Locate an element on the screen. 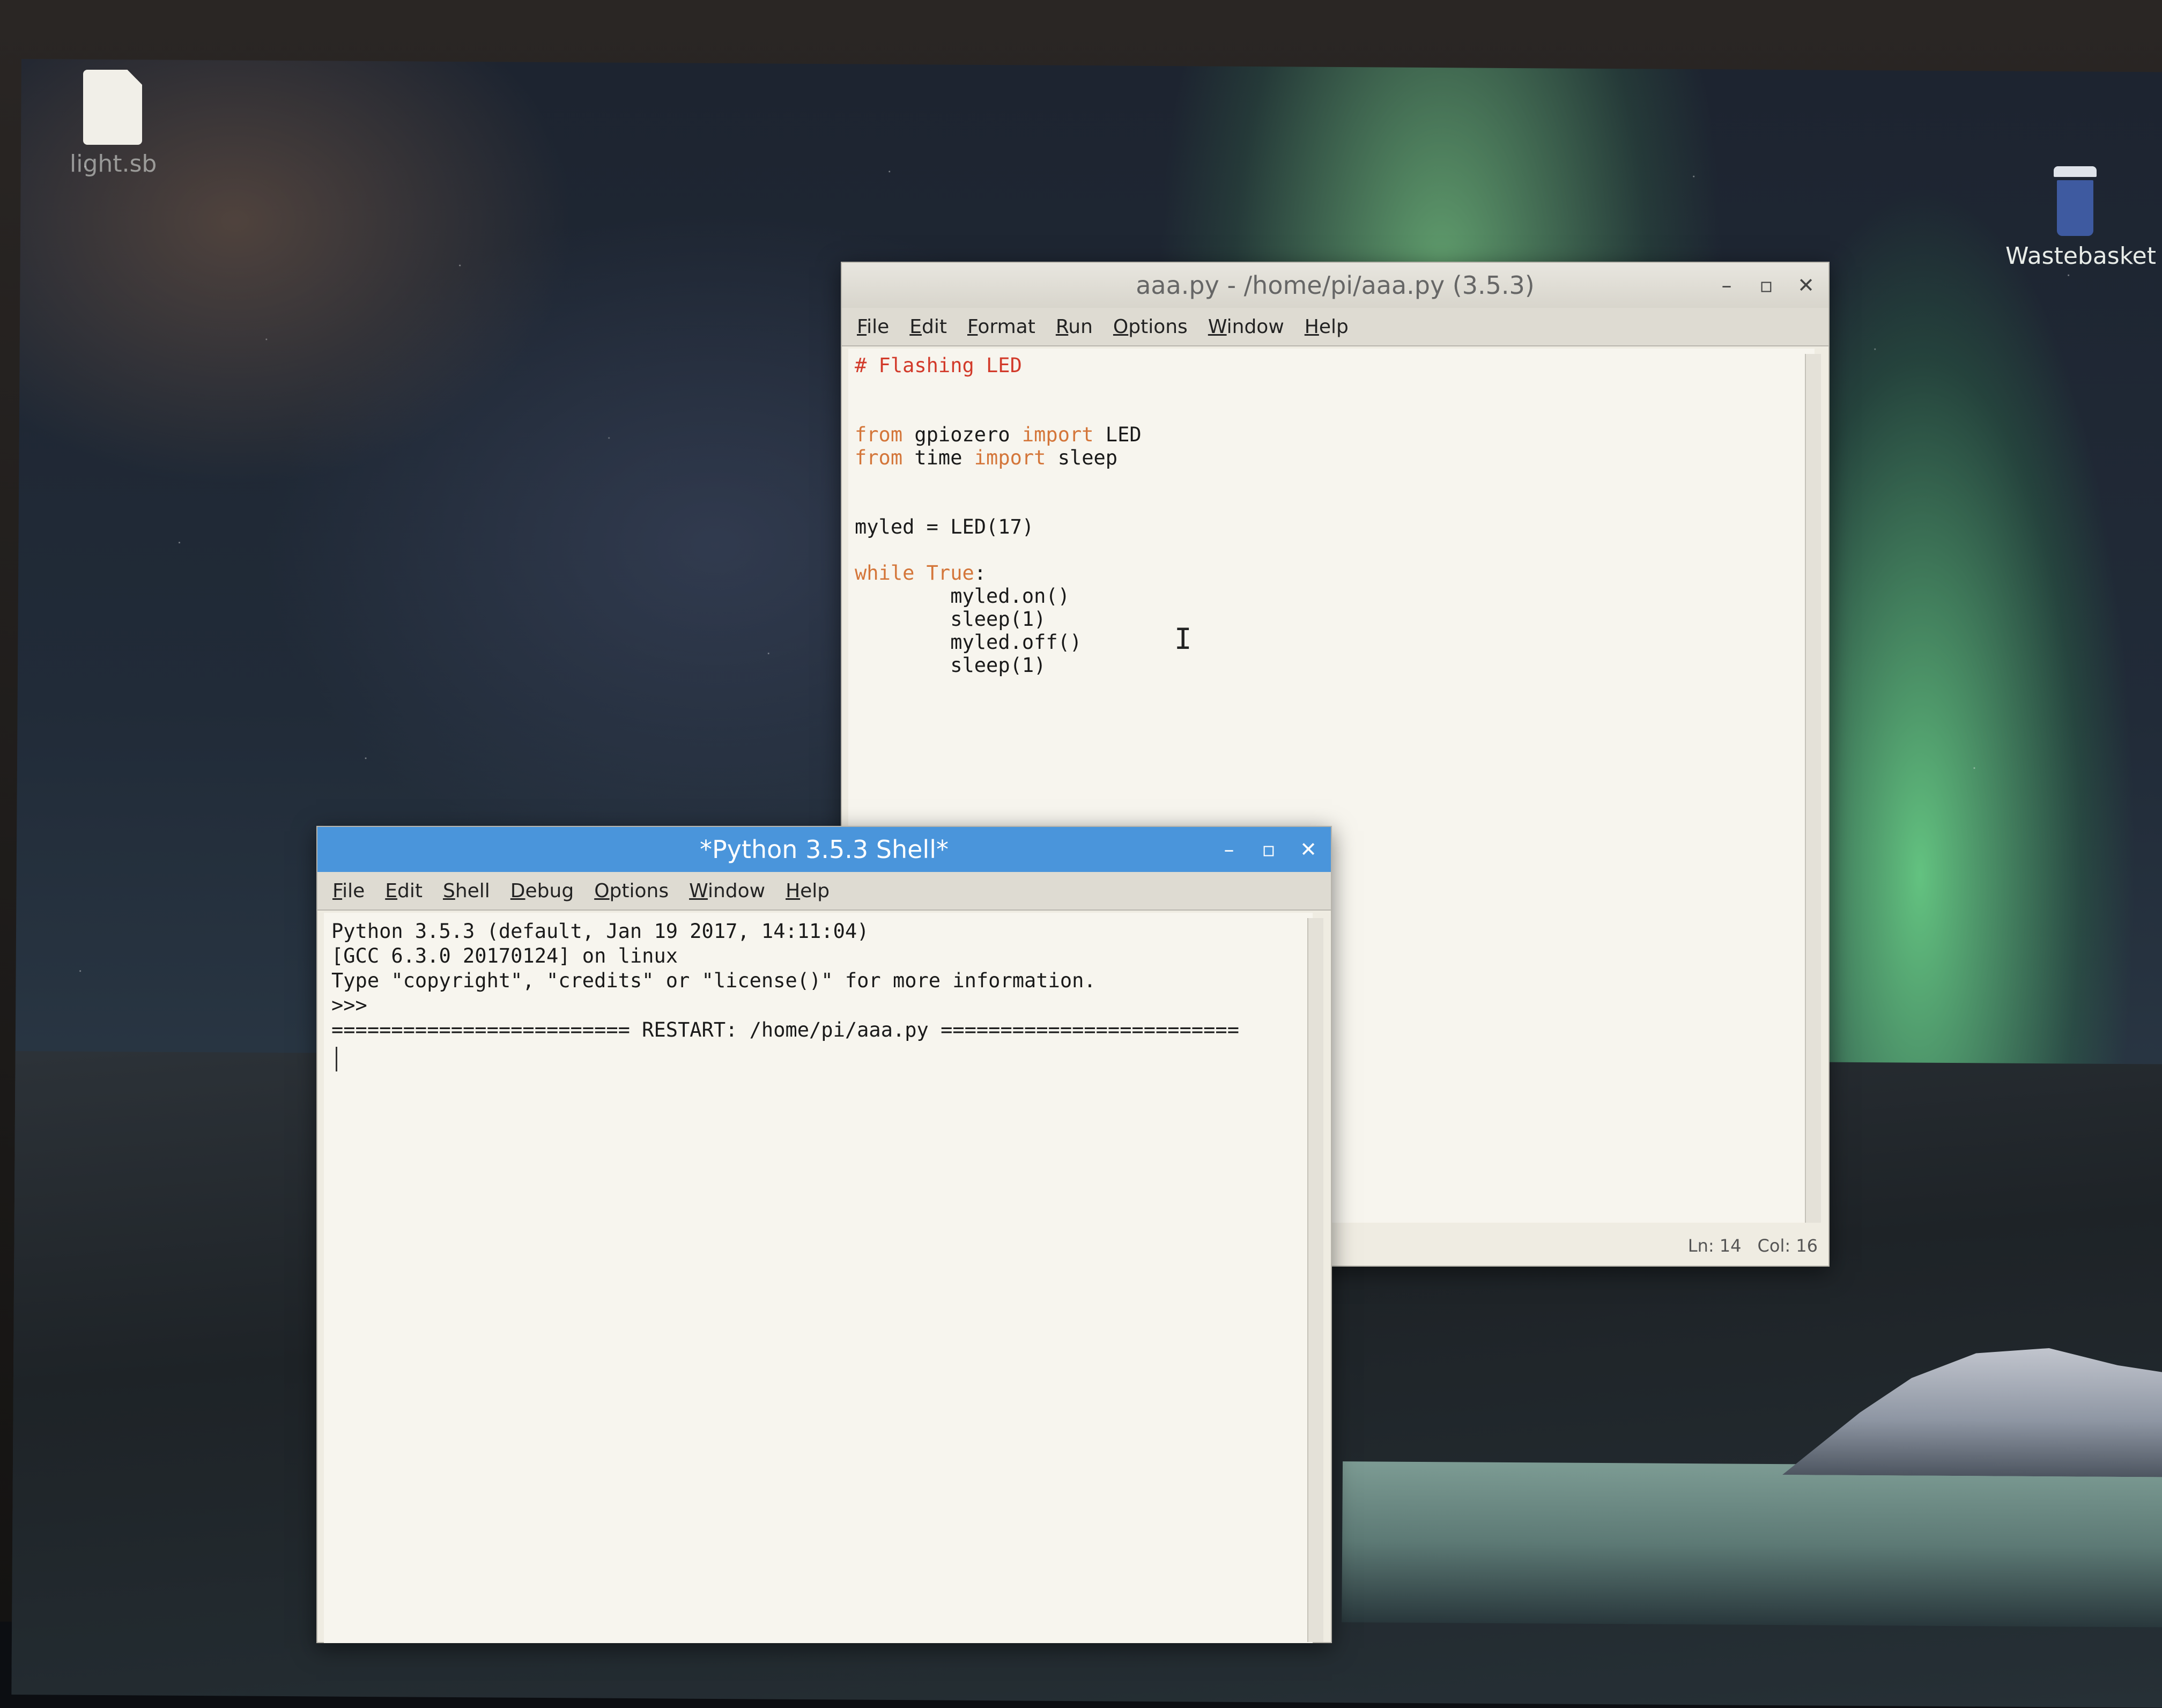 The width and height of the screenshot is (2162, 1708). shell-prompt: >>> is located at coordinates (349, 1005).